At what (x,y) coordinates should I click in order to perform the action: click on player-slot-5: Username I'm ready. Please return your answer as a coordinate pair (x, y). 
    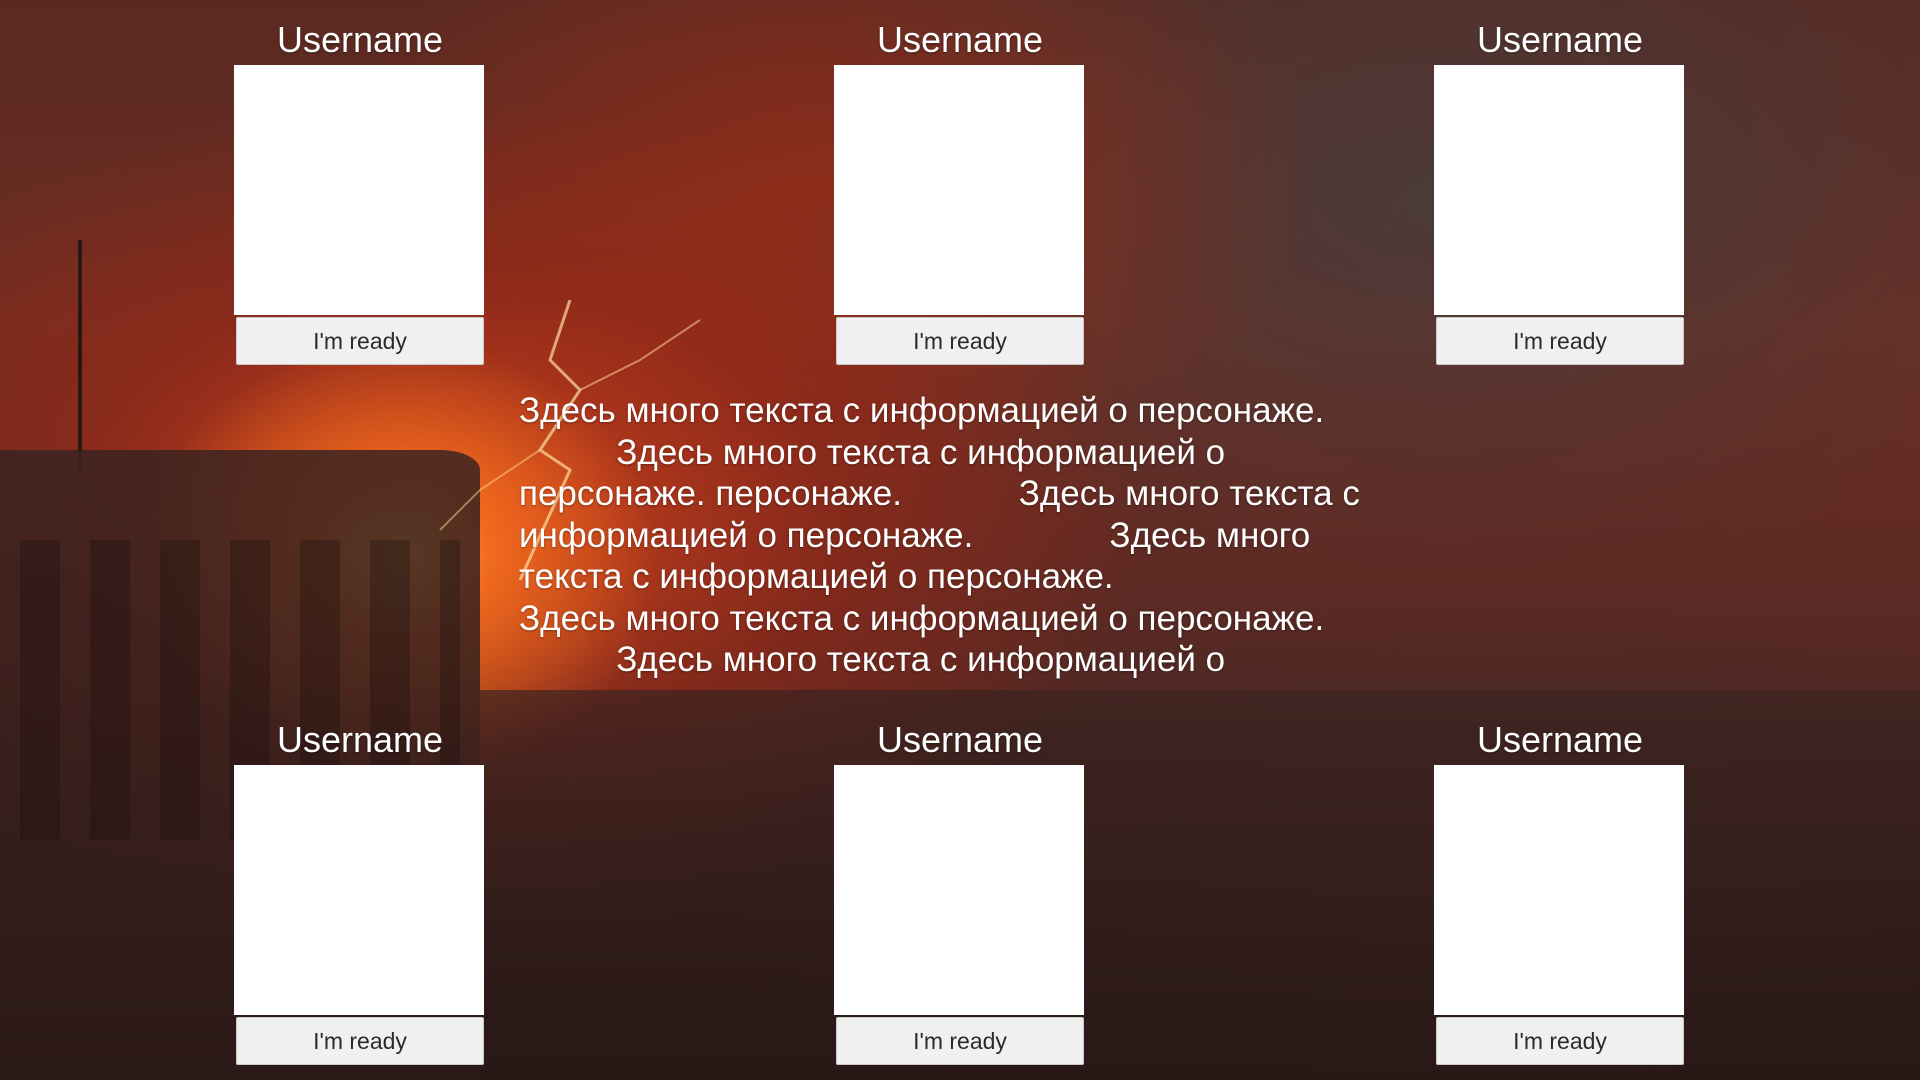
    Looking at the image, I should click on (960, 892).